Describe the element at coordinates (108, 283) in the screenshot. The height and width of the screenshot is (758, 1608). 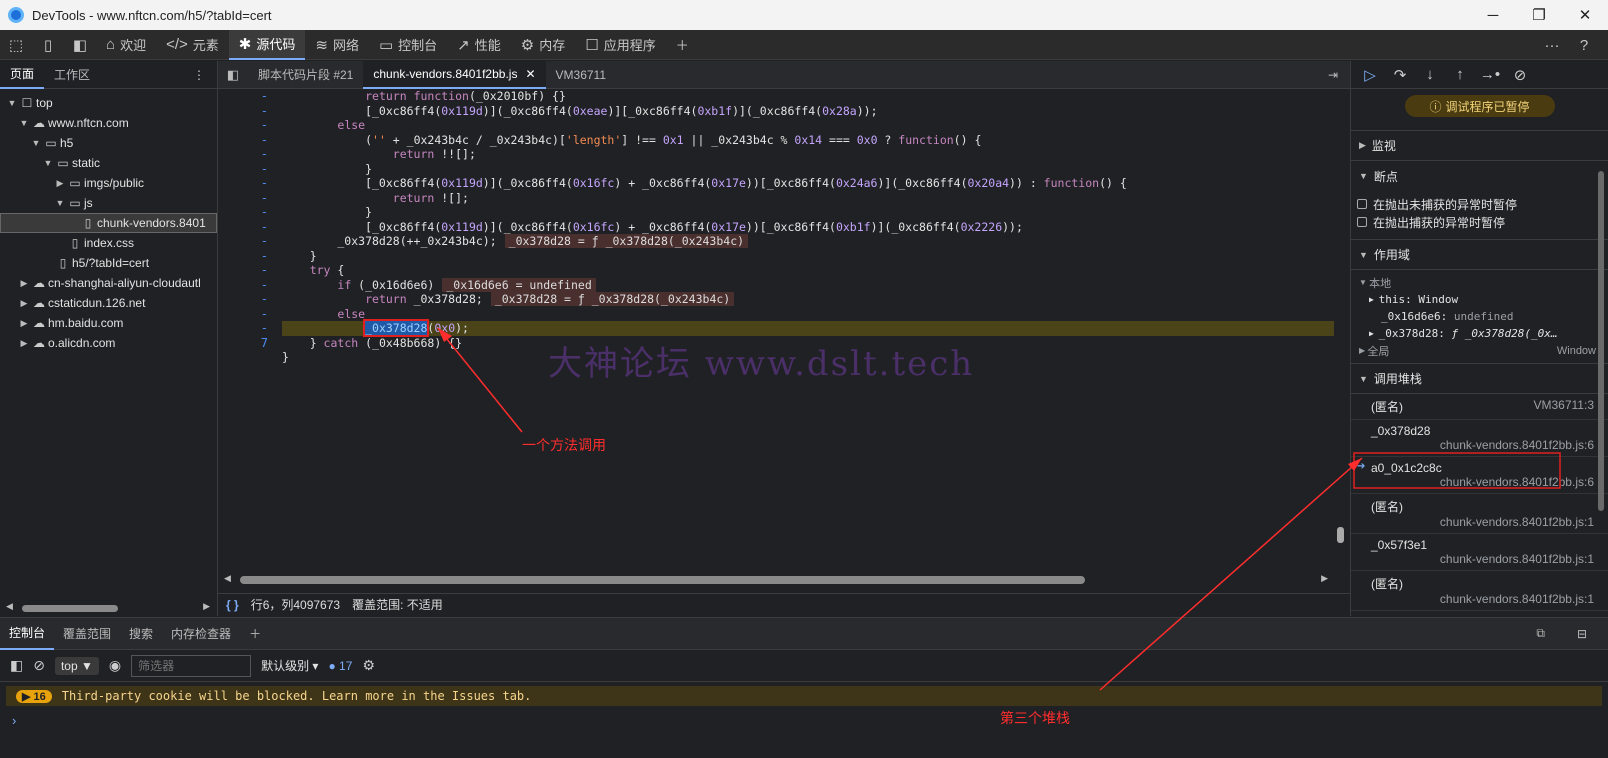
I see `tree-node: ▶ ☁ cn-shanghai-aliyun-cloudautl` at that location.